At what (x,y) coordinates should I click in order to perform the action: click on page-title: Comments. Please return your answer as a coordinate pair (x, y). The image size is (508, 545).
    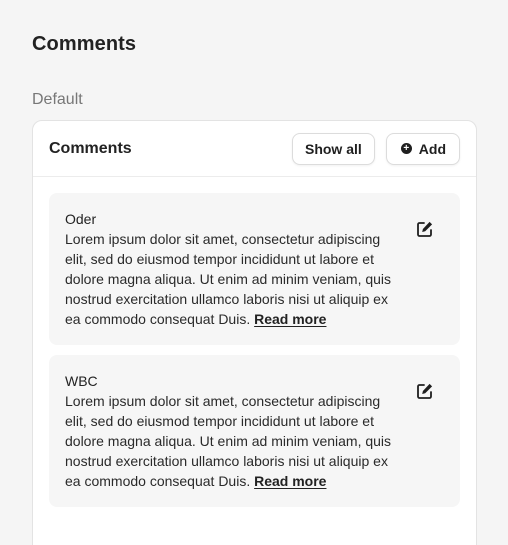
    Looking at the image, I should click on (84, 44).